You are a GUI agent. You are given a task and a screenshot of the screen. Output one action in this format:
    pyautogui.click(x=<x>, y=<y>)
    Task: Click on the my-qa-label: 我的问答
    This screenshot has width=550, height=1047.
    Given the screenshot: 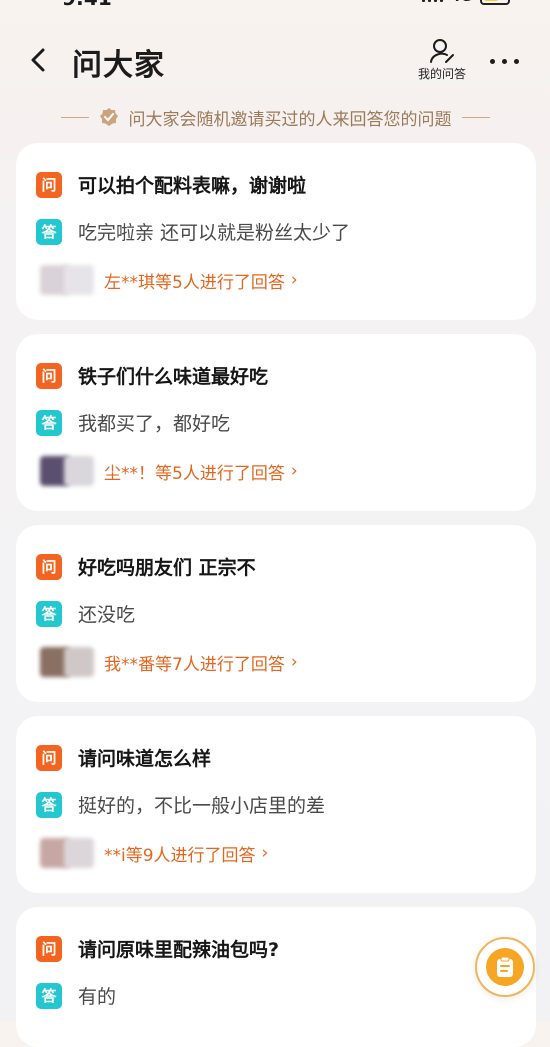 What is the action you would take?
    pyautogui.click(x=441, y=74)
    